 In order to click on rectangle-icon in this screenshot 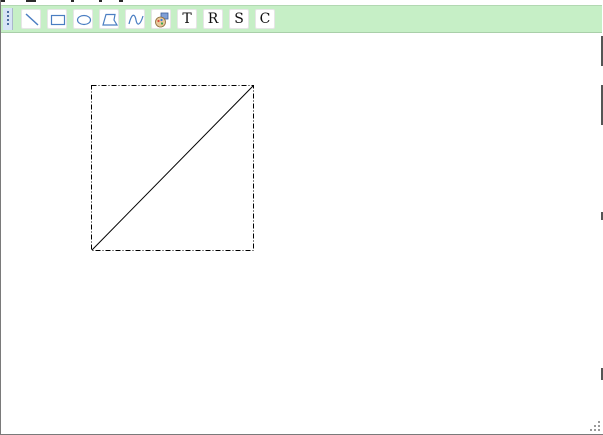, I will do `click(58, 20)`.